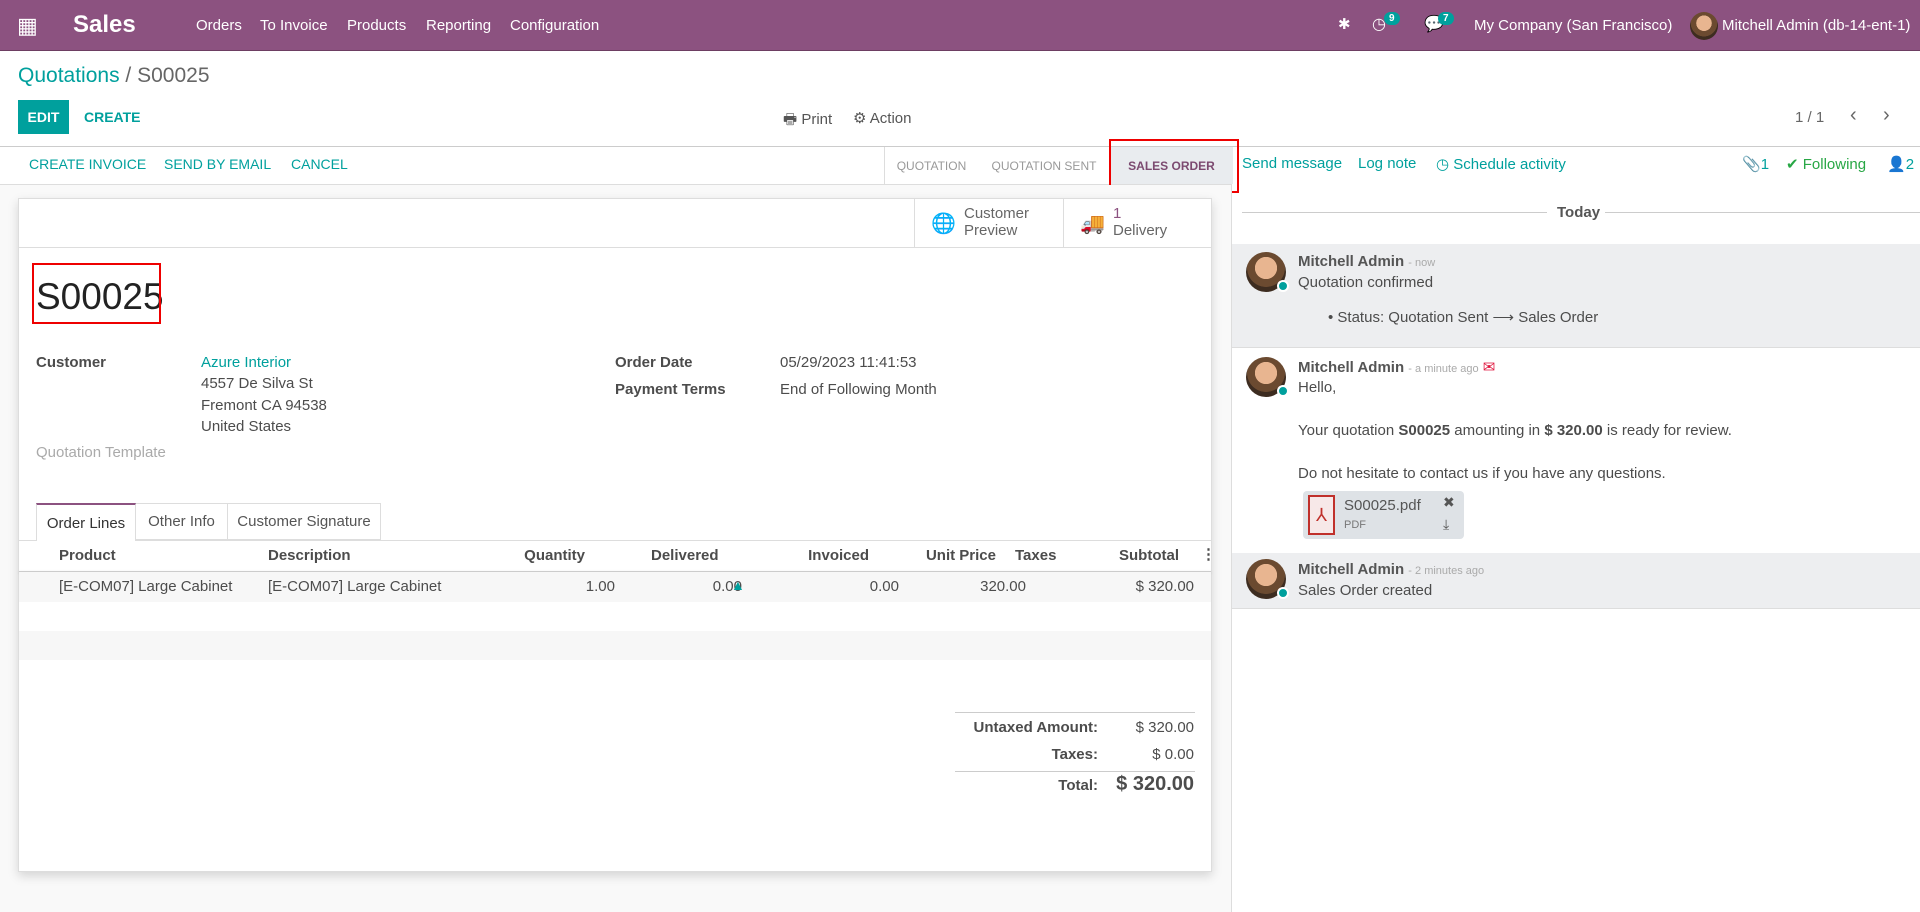 This screenshot has width=1920, height=912. I want to click on schedule-activity-button: ◷ Schedule activity, so click(1501, 164).